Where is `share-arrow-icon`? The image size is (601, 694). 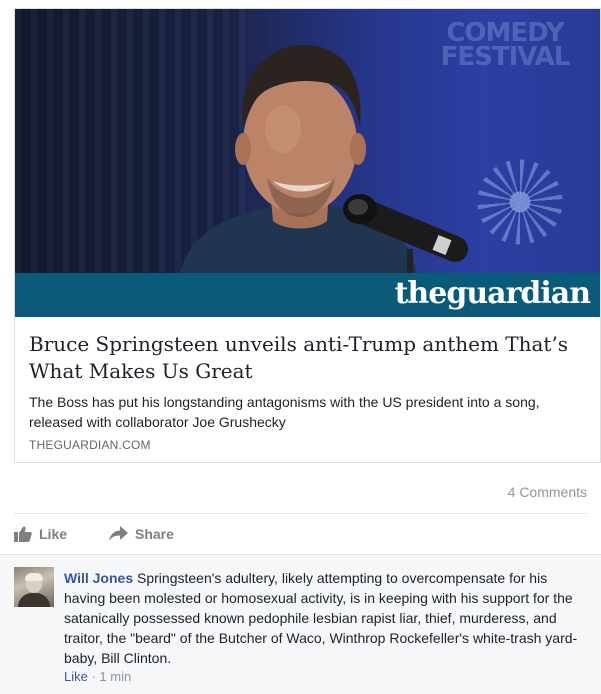 share-arrow-icon is located at coordinates (118, 533).